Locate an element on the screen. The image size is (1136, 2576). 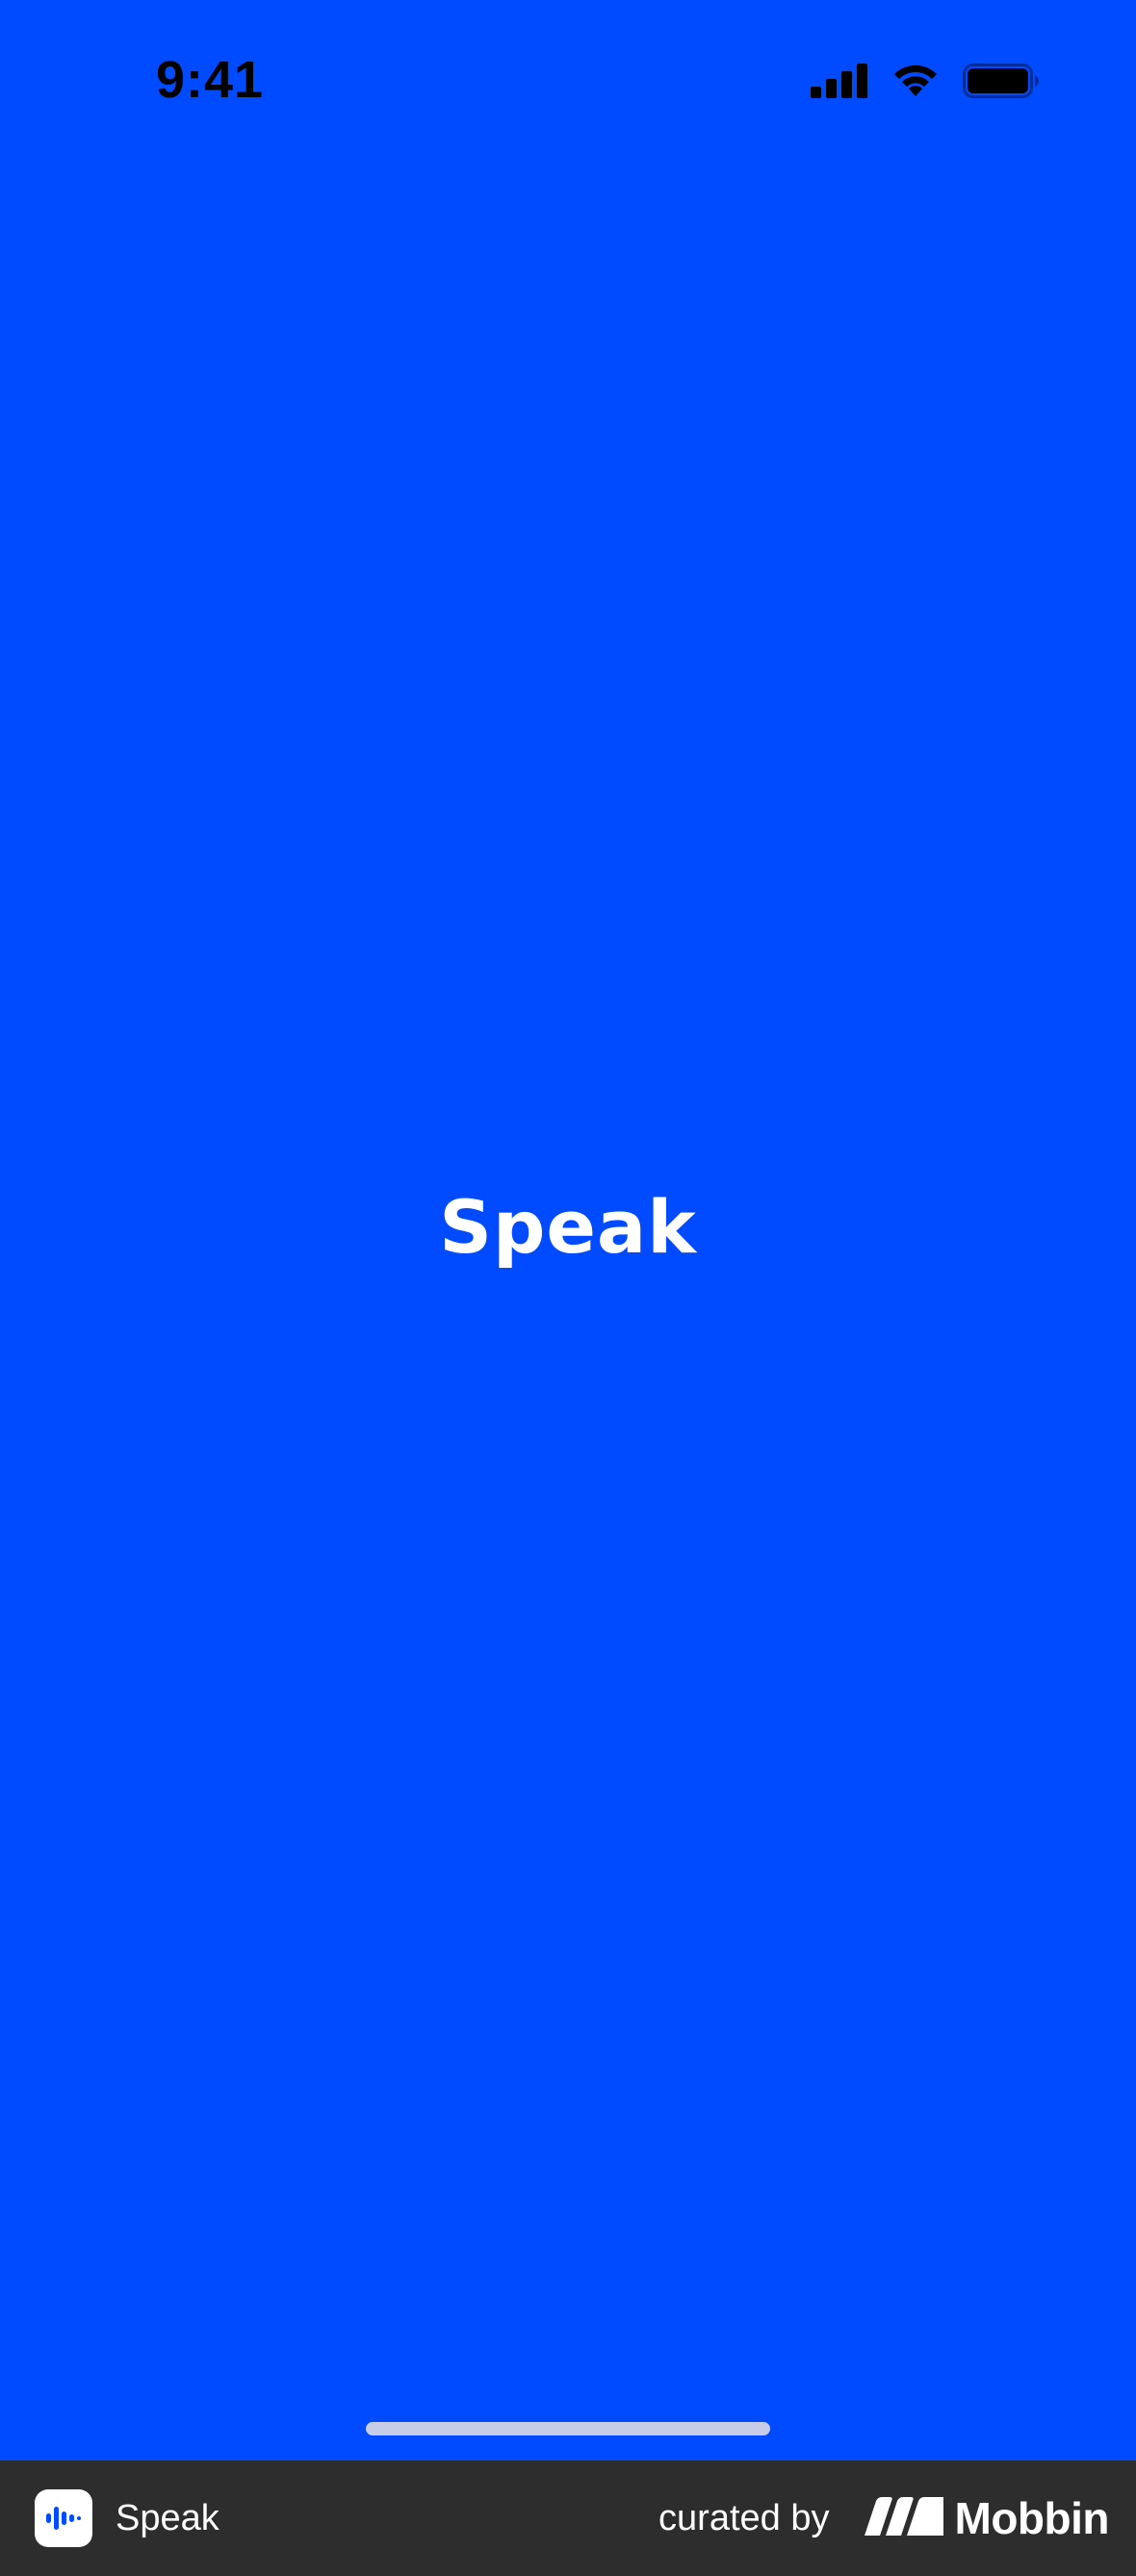
status-icons is located at coordinates (925, 81).